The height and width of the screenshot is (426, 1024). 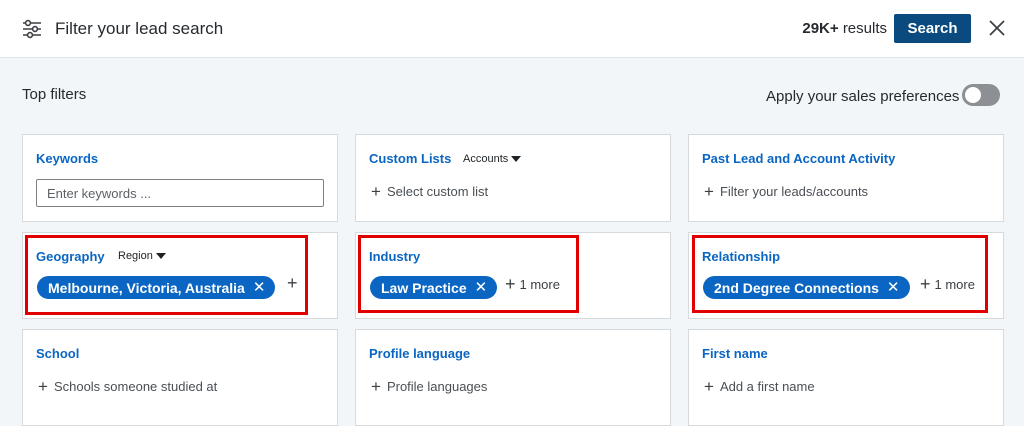 What do you see at coordinates (424, 287) in the screenshot?
I see `pill-label: Law Practice` at bounding box center [424, 287].